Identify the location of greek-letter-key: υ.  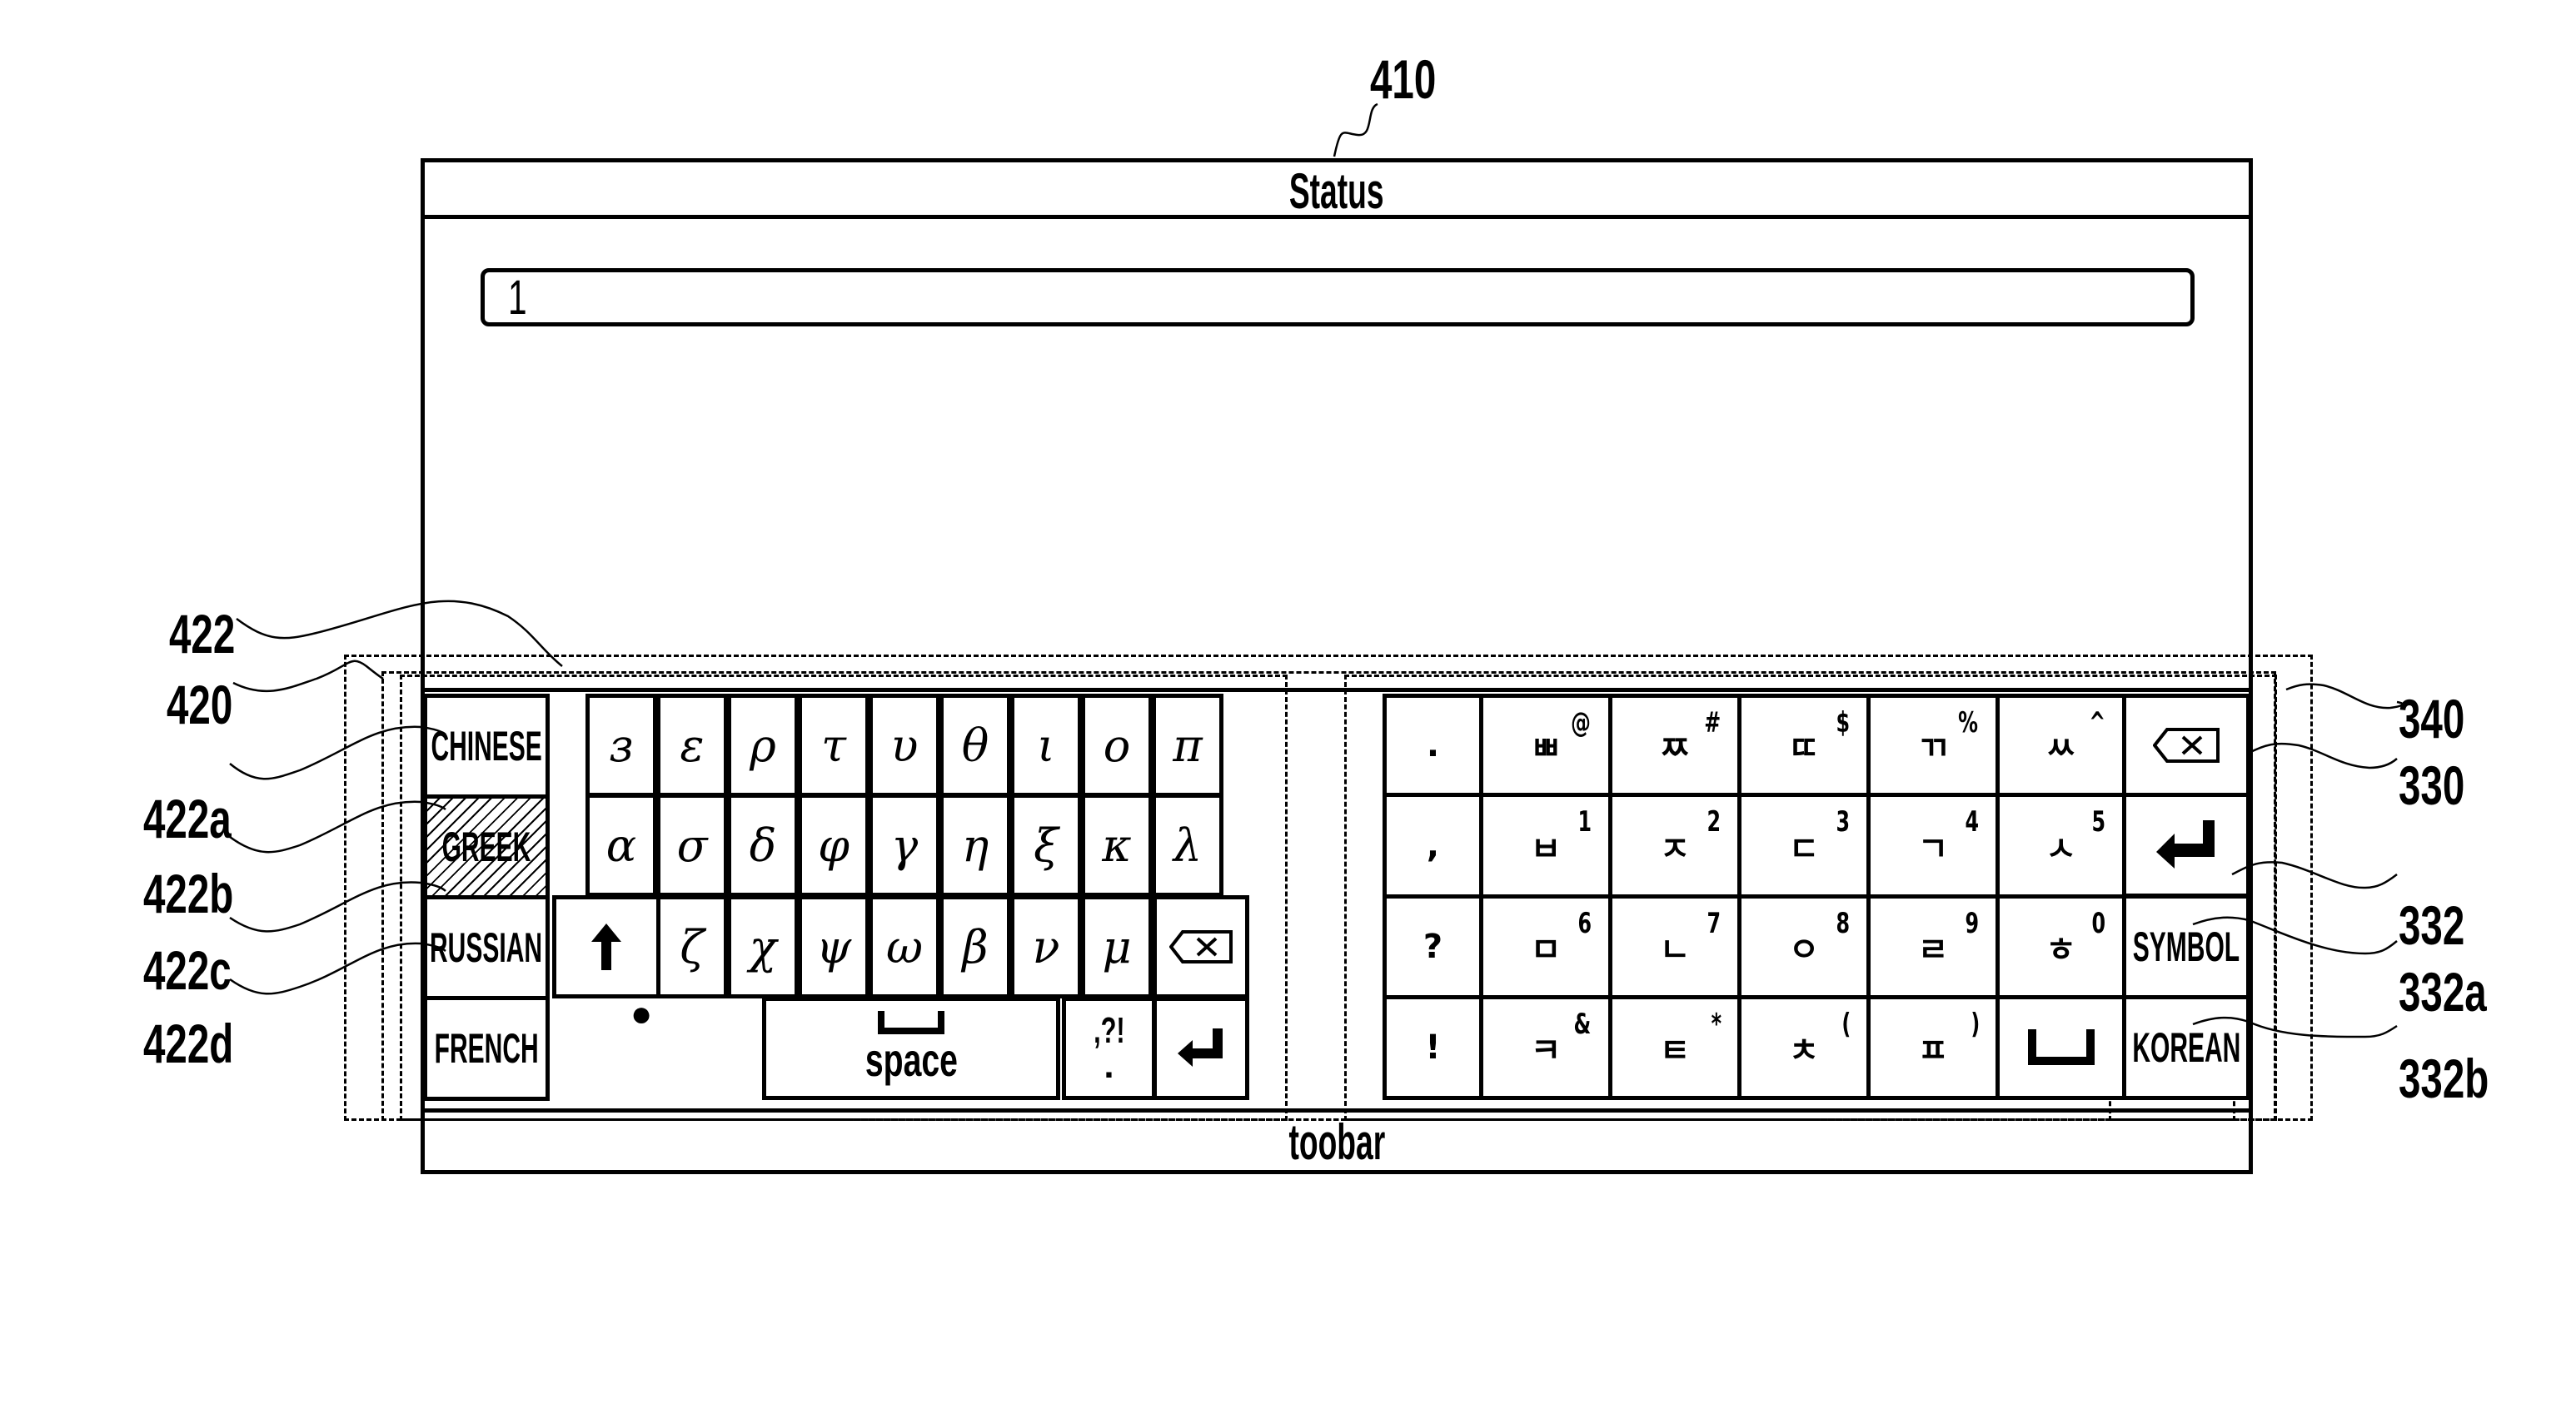
(904, 745).